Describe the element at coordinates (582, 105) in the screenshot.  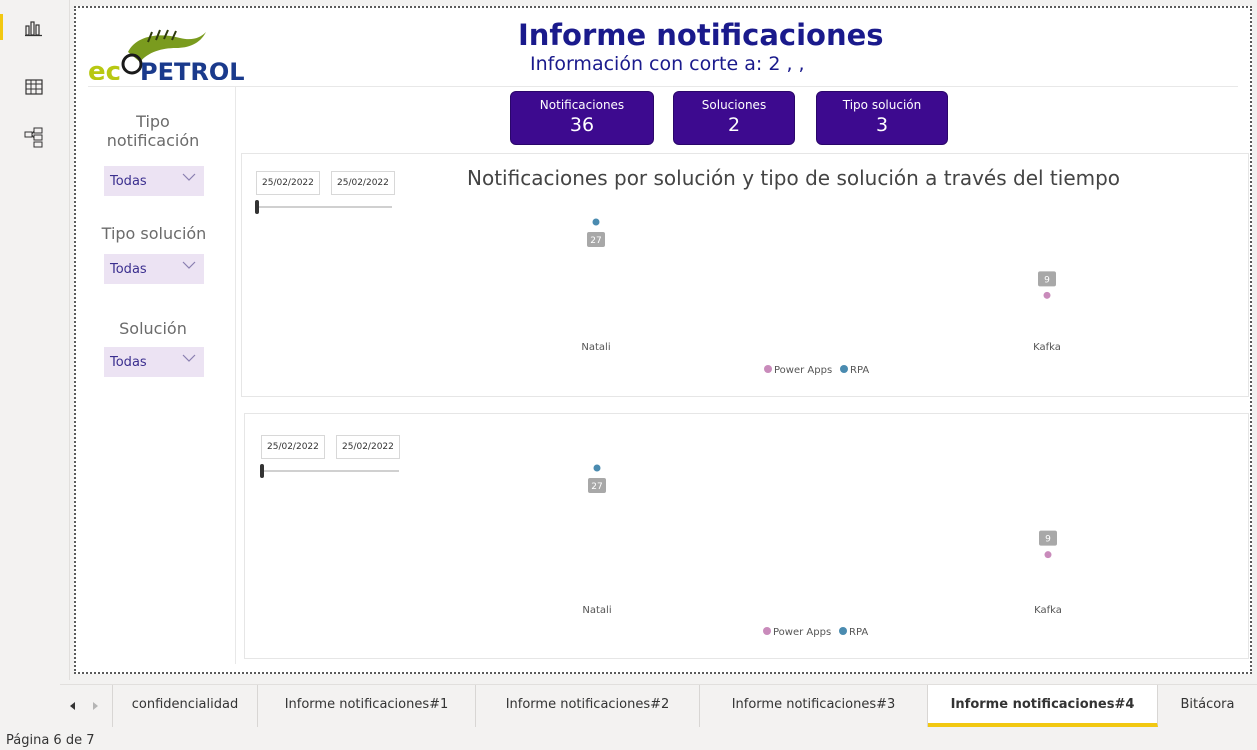
I see `card-label: Notificaciones` at that location.